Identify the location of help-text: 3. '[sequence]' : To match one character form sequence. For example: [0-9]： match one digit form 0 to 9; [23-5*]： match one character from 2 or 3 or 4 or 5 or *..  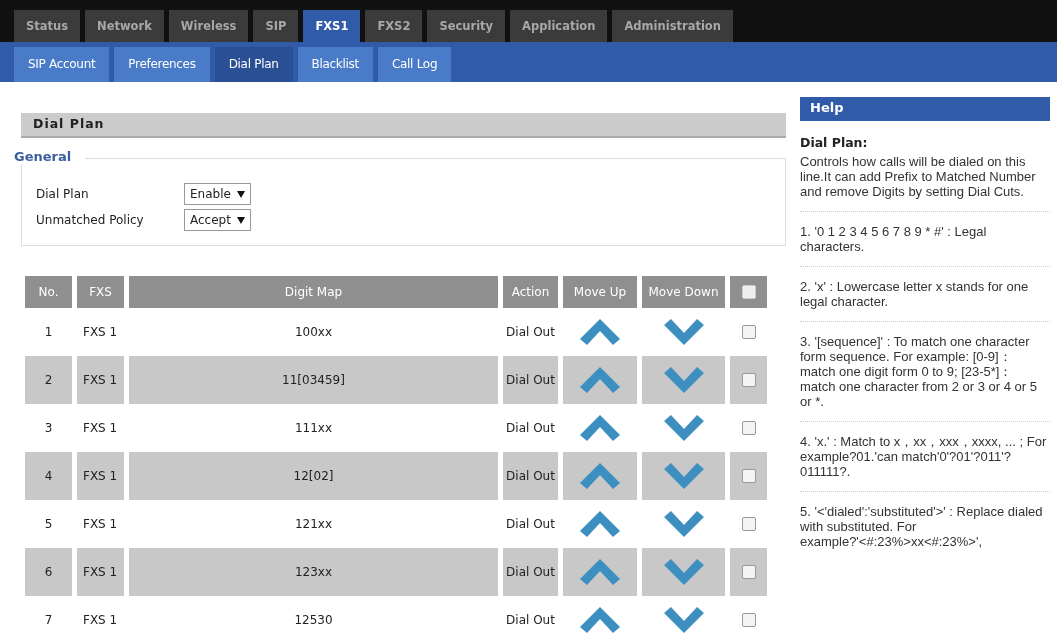
(925, 371).